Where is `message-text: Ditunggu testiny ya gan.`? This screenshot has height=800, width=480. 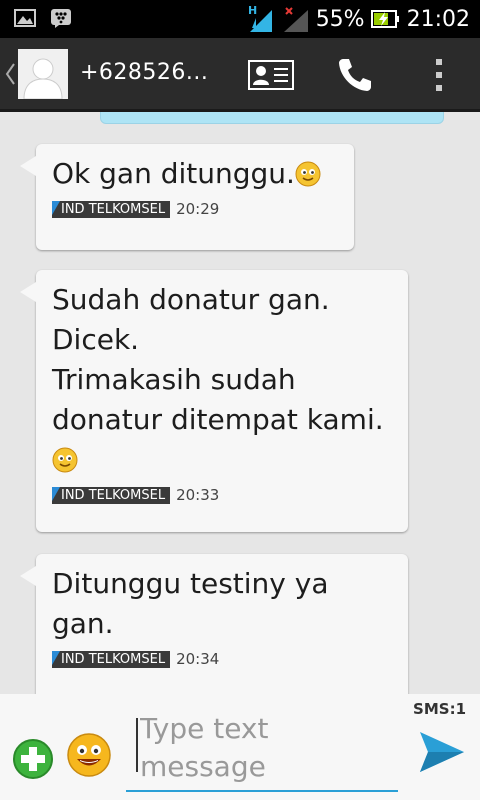 message-text: Ditunggu testiny ya gan. is located at coordinates (190, 603).